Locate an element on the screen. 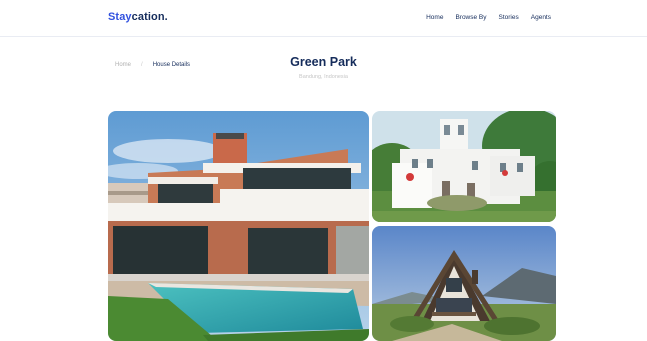  nav-browse-by: Browse By is located at coordinates (470, 17).